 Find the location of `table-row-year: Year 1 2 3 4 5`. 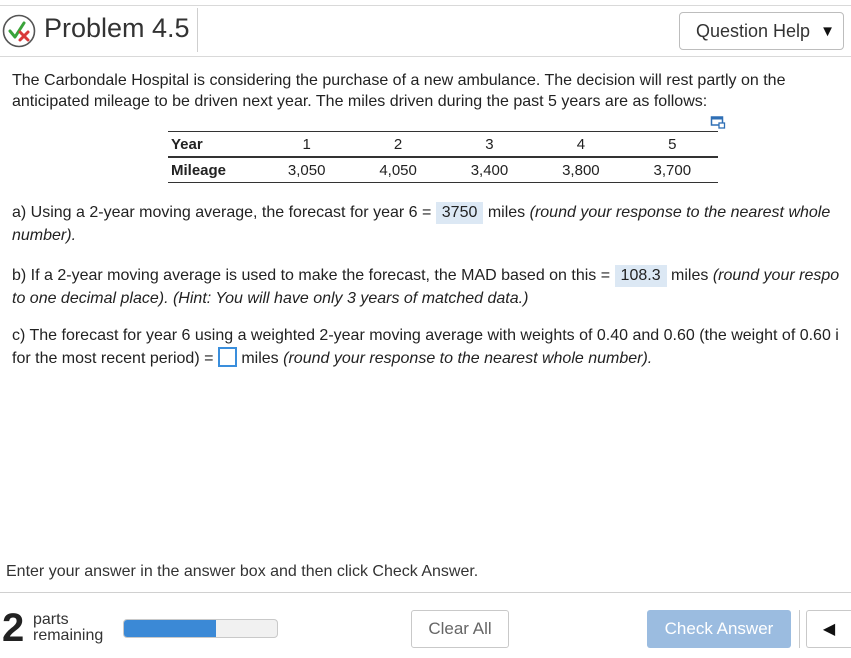

table-row-year: Year 1 2 3 4 5 is located at coordinates (443, 144).